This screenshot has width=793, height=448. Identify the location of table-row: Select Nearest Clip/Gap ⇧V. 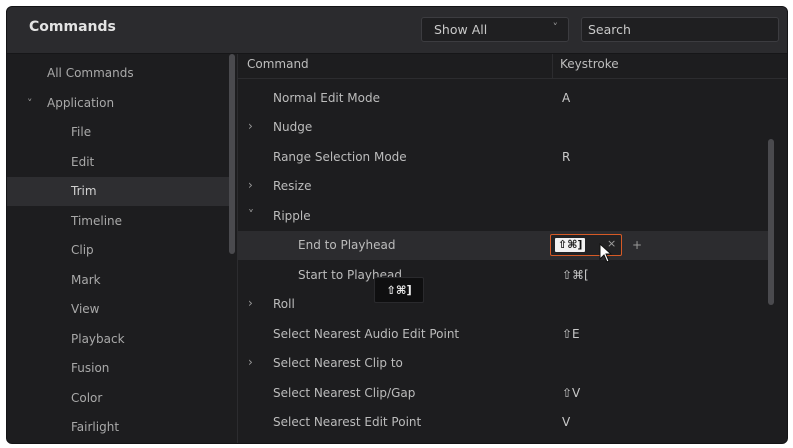
(504, 393).